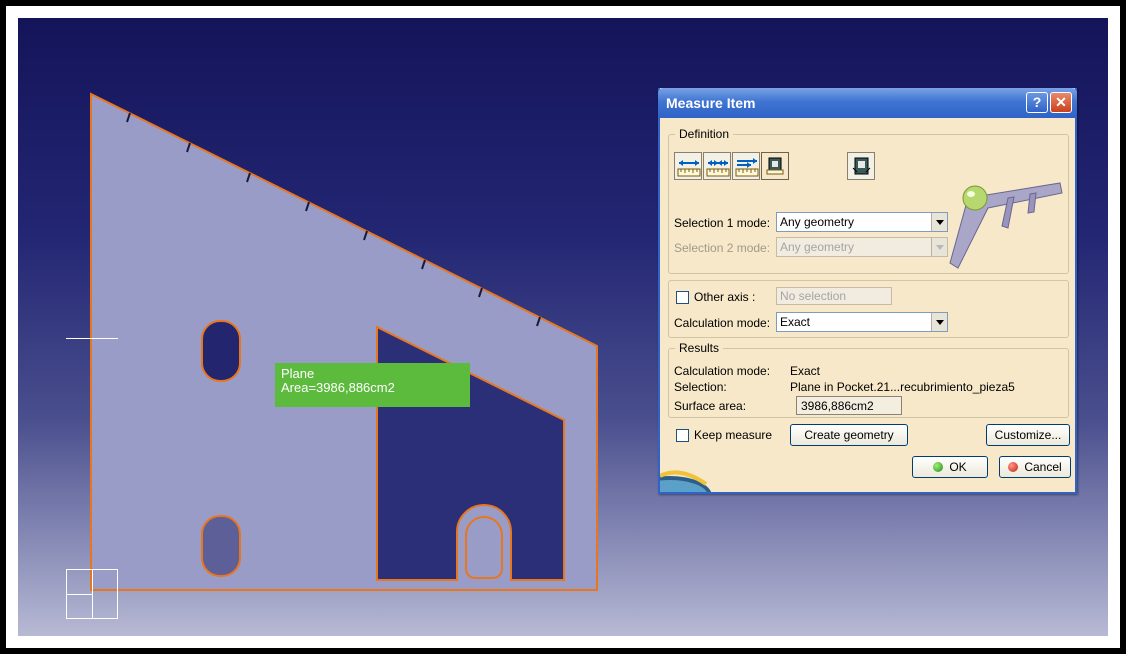 The width and height of the screenshot is (1126, 654). Describe the element at coordinates (700, 387) in the screenshot. I see `result-selection-label: Selection:` at that location.